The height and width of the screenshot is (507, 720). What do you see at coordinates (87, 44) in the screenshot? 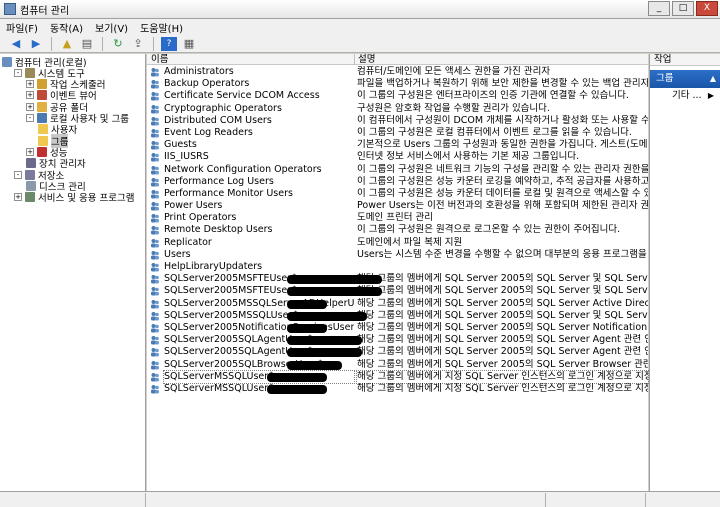
I see `show-hide-tree-icon: ▤` at bounding box center [87, 44].